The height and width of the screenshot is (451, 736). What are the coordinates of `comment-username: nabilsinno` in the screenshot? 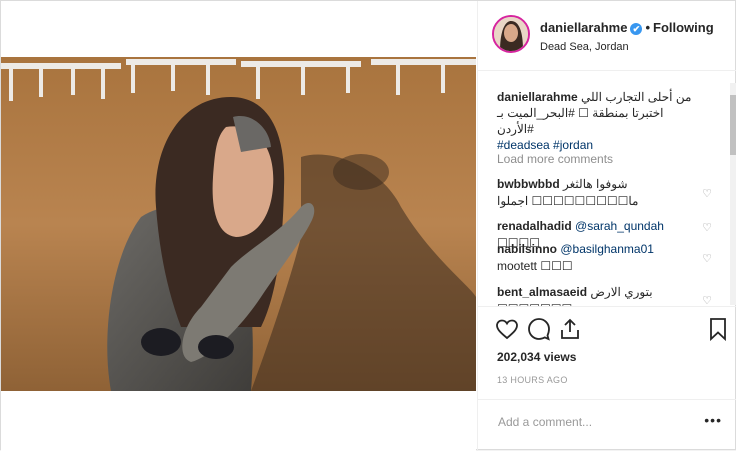 It's located at (527, 249).